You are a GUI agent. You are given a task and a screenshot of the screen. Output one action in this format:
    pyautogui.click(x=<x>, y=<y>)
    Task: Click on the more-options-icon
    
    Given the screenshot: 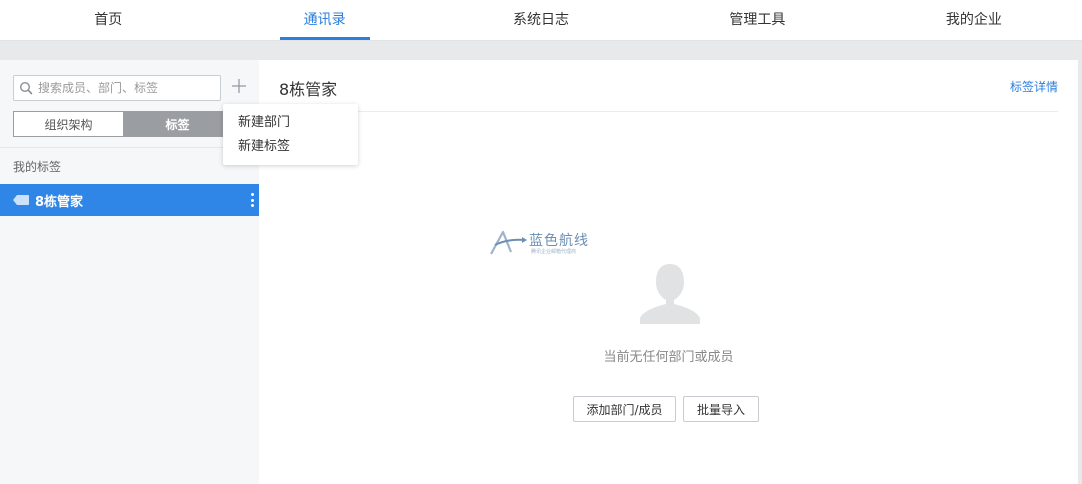 What is the action you would take?
    pyautogui.click(x=252, y=200)
    